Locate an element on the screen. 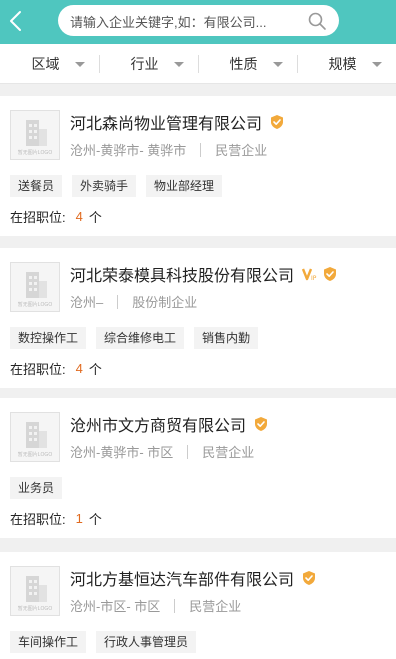 The image size is (396, 659). company-meta: 沧州– 股份制企业 is located at coordinates (133, 301).